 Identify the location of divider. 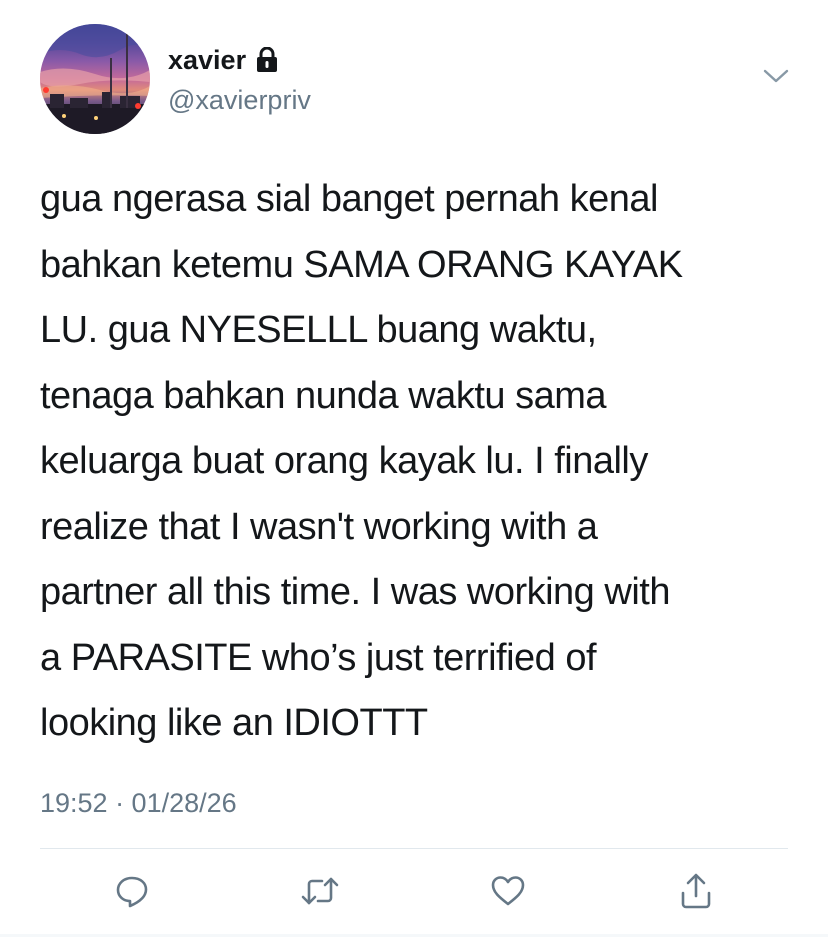
(414, 848).